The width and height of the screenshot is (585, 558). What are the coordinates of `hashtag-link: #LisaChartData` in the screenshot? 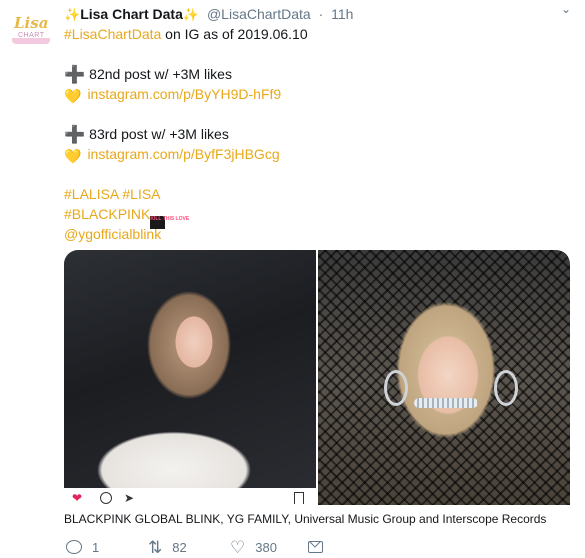 It's located at (112, 34).